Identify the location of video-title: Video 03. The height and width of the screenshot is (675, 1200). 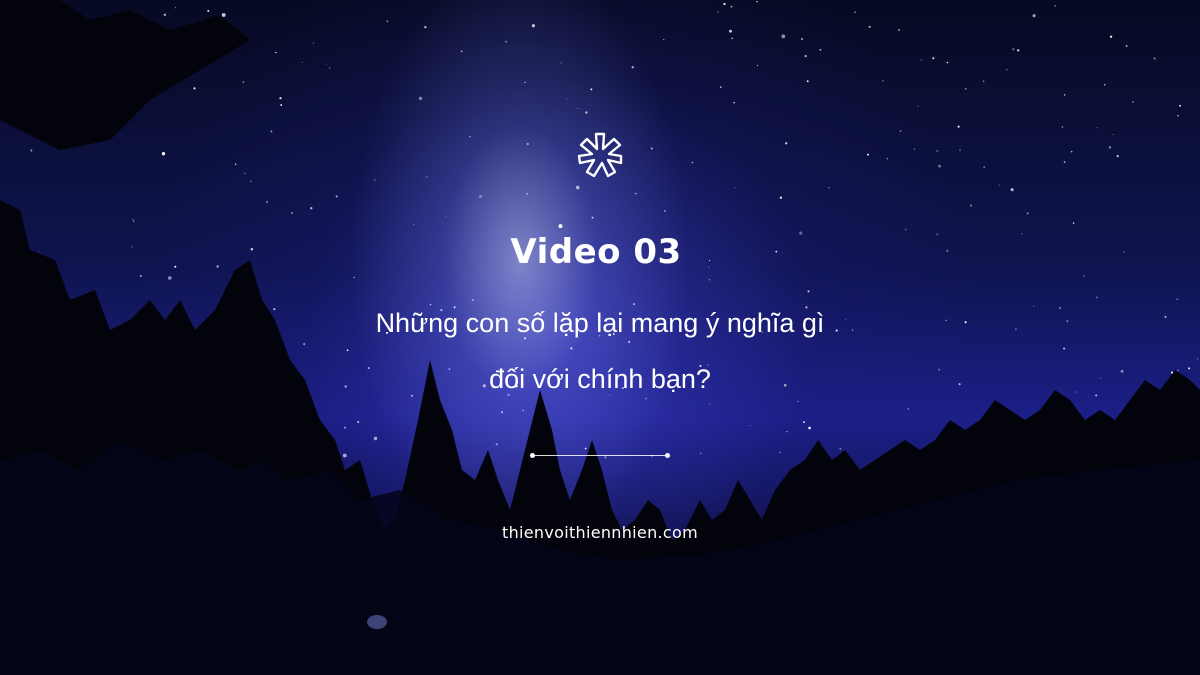
(596, 252).